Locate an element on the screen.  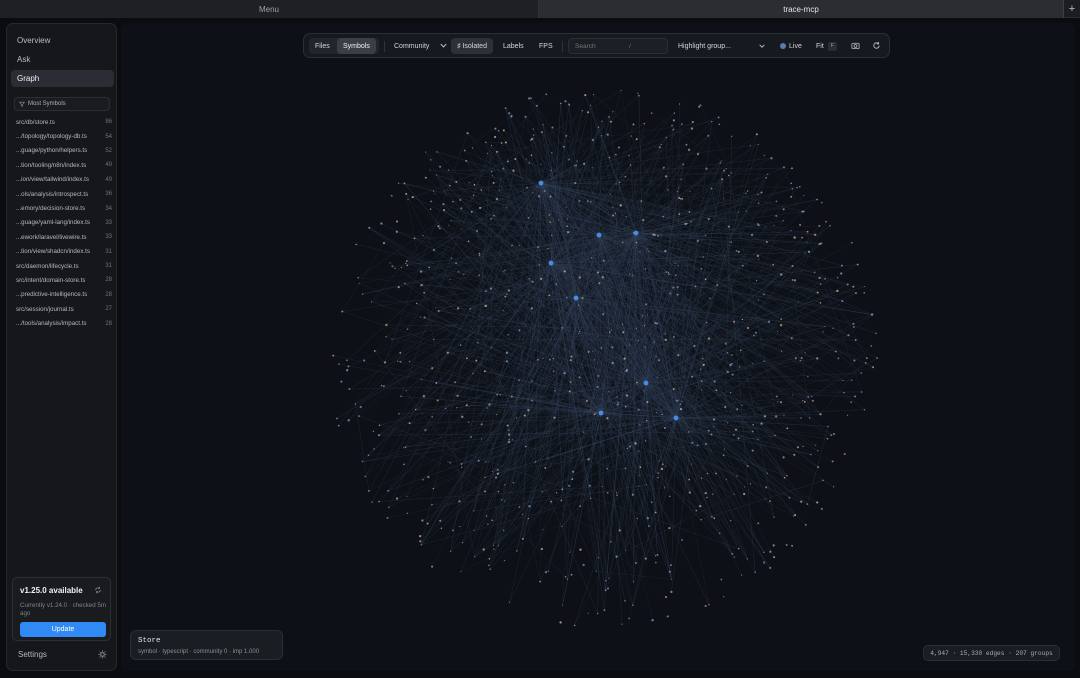
new-tab-button: + is located at coordinates (1071, 9).